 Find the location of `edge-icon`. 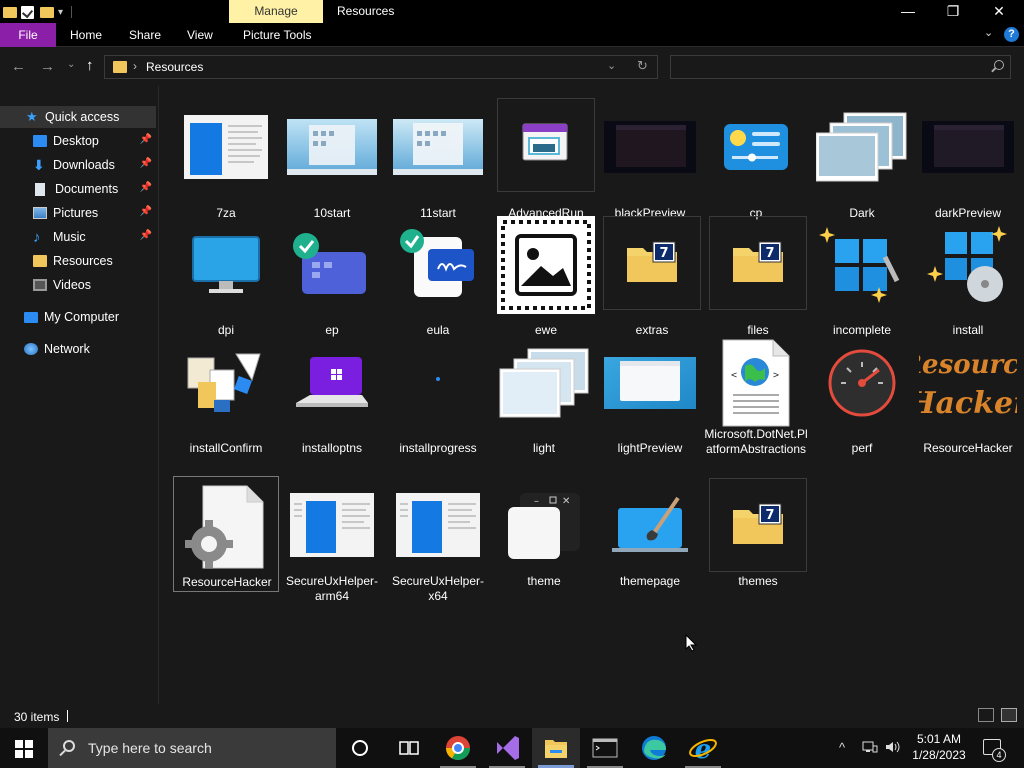

edge-icon is located at coordinates (654, 748).